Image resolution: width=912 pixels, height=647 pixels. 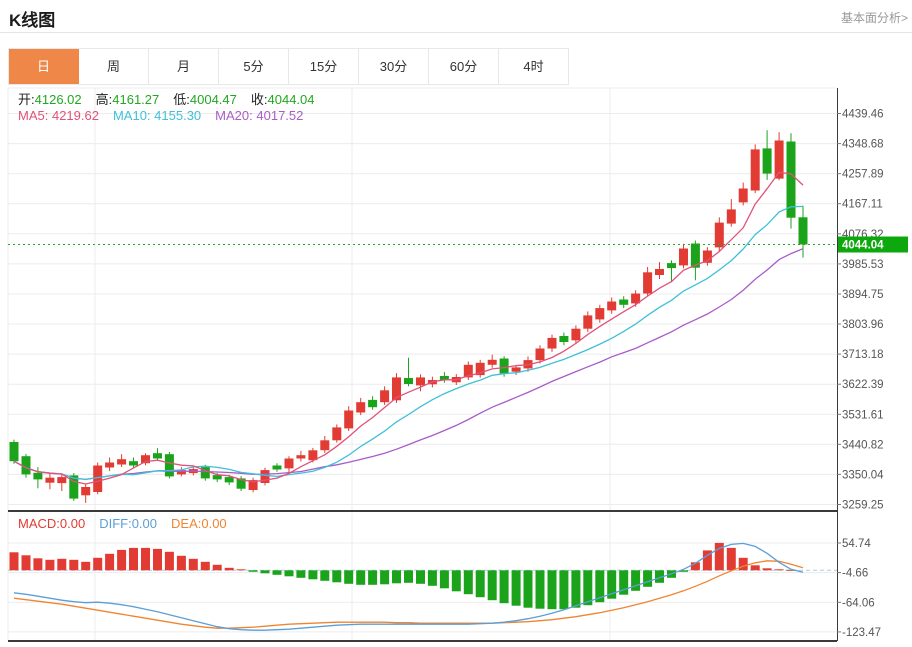 I want to click on svg-text: 4257.89, so click(x=863, y=175).